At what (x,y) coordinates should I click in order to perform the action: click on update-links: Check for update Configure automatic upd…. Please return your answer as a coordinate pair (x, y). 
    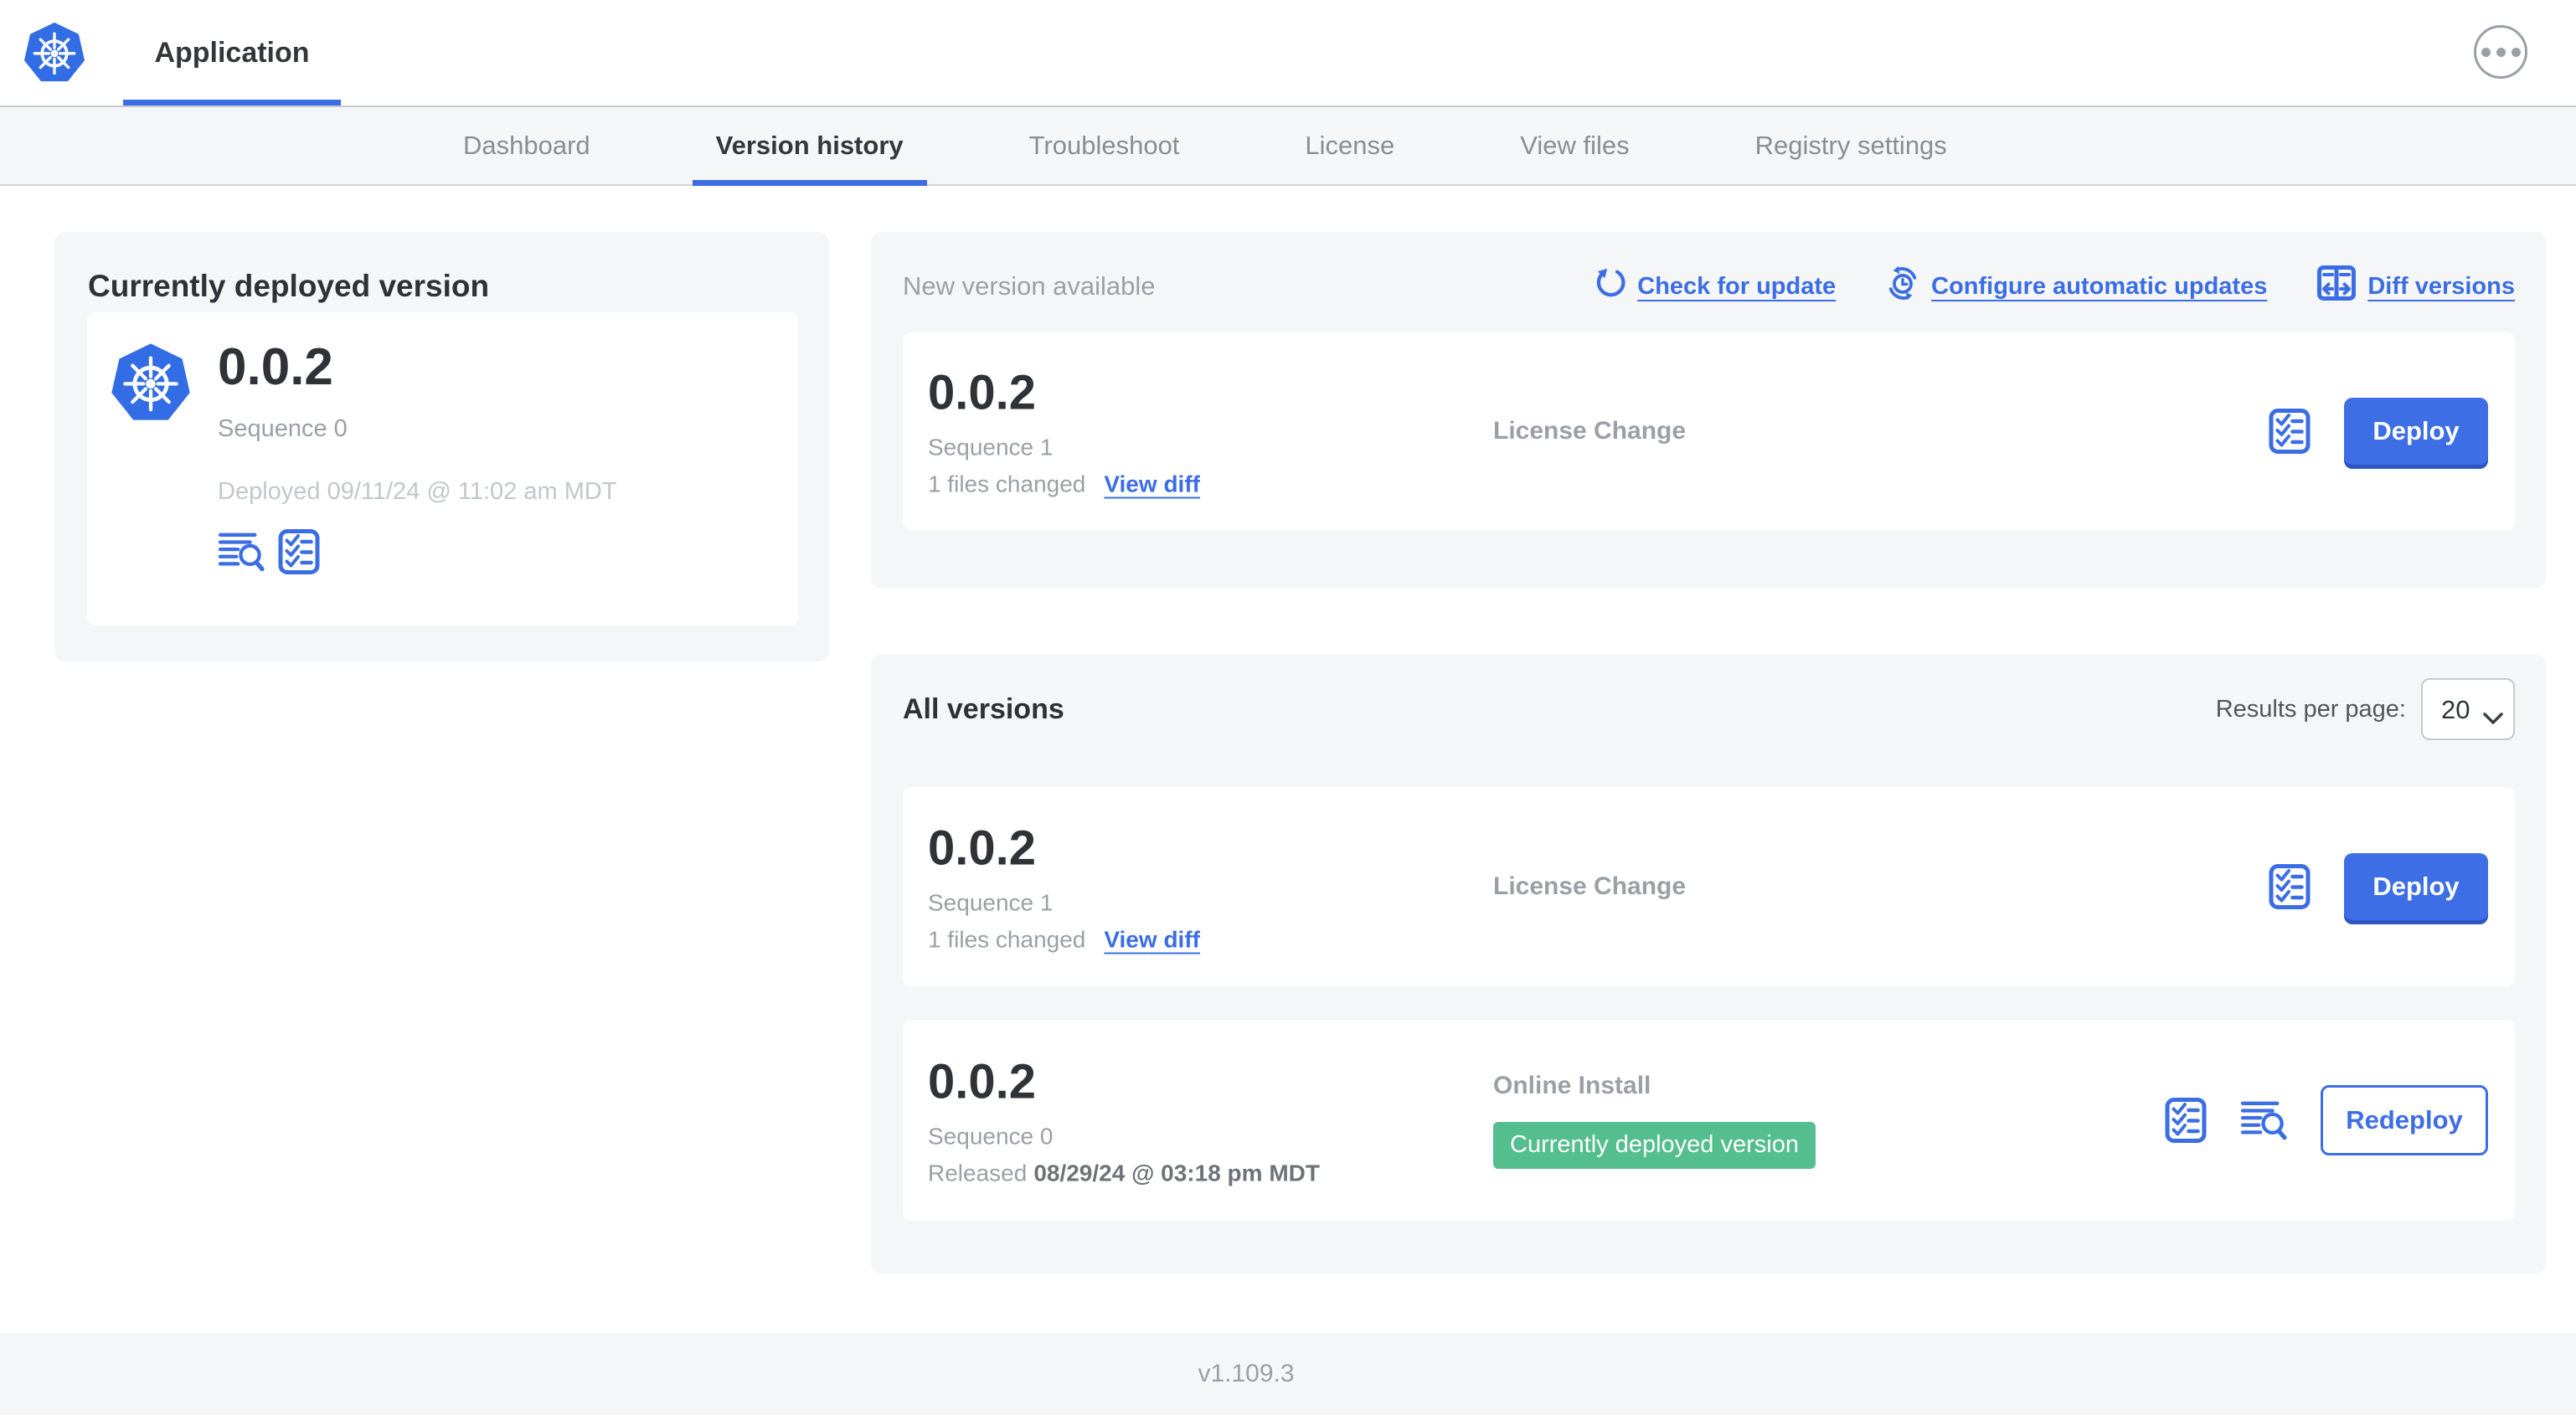
    Looking at the image, I should click on (2054, 286).